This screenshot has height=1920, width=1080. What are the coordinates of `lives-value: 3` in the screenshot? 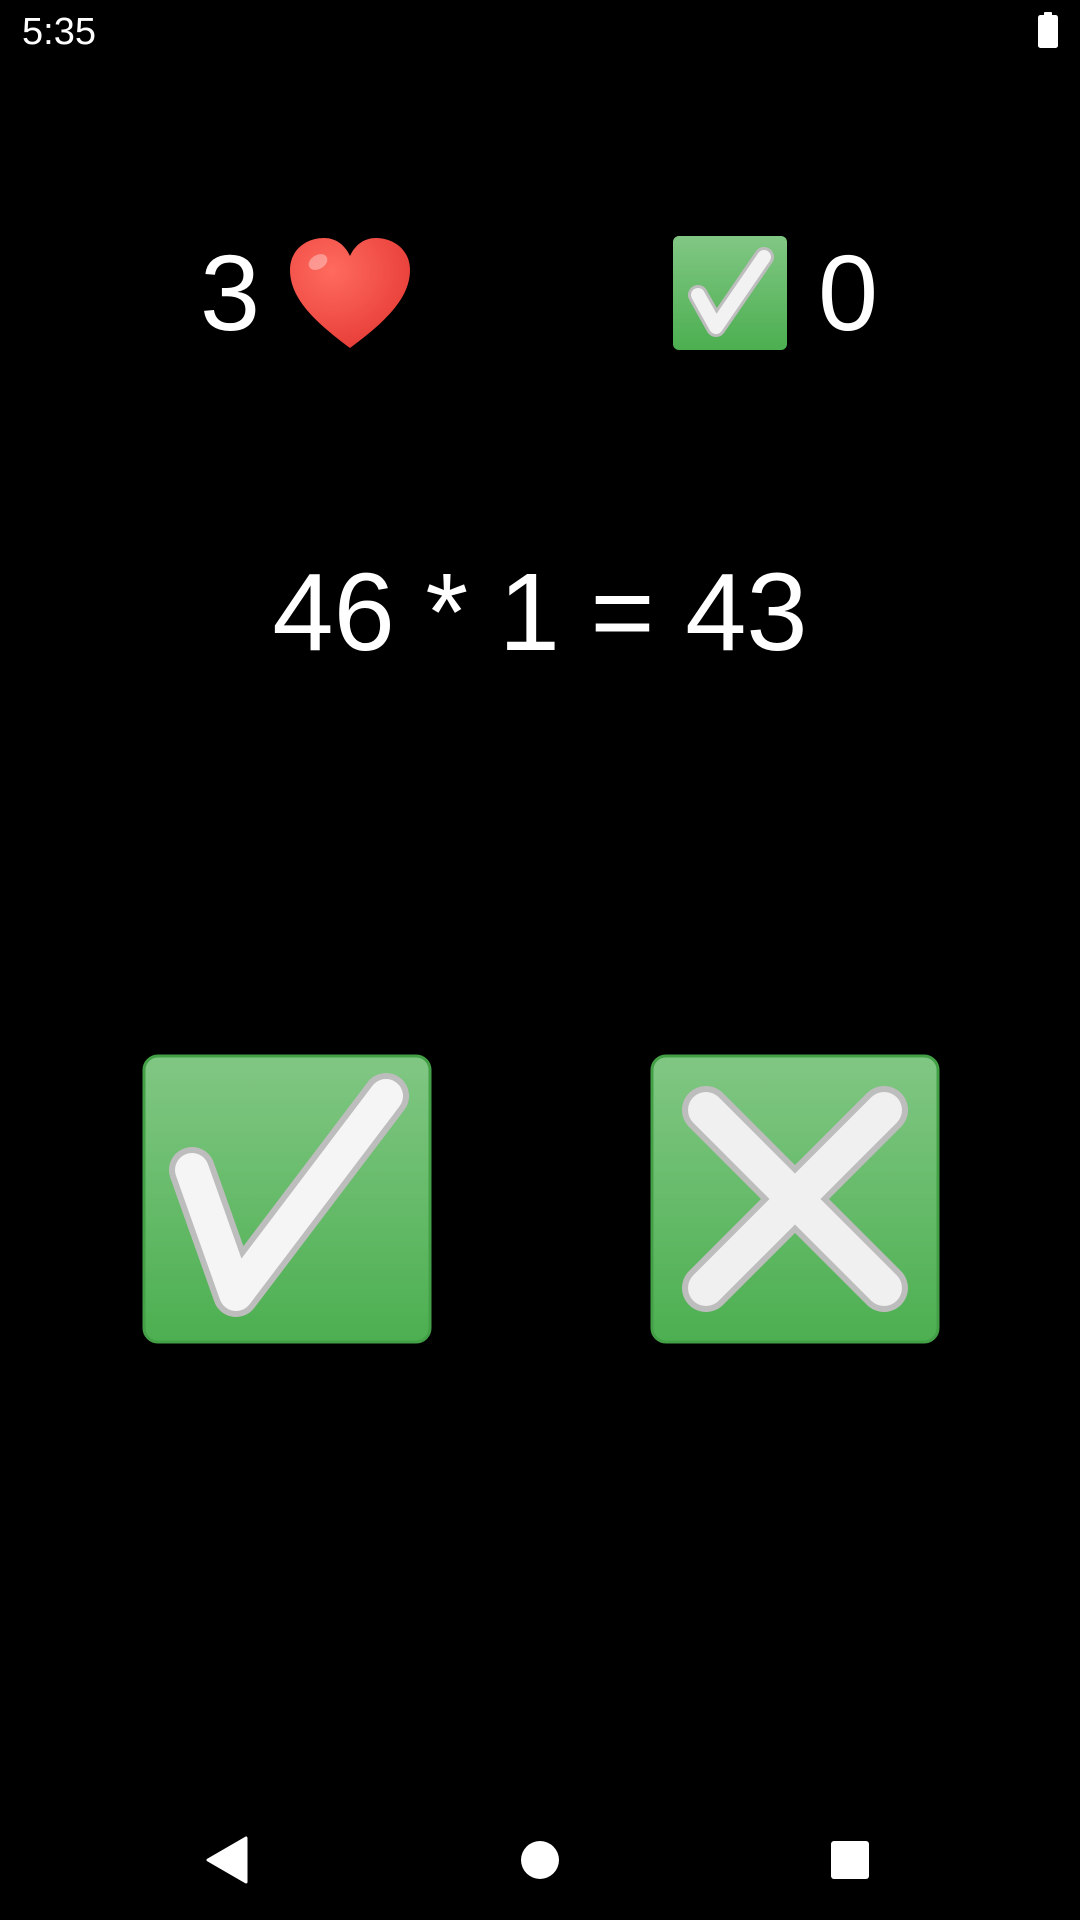 It's located at (230, 292).